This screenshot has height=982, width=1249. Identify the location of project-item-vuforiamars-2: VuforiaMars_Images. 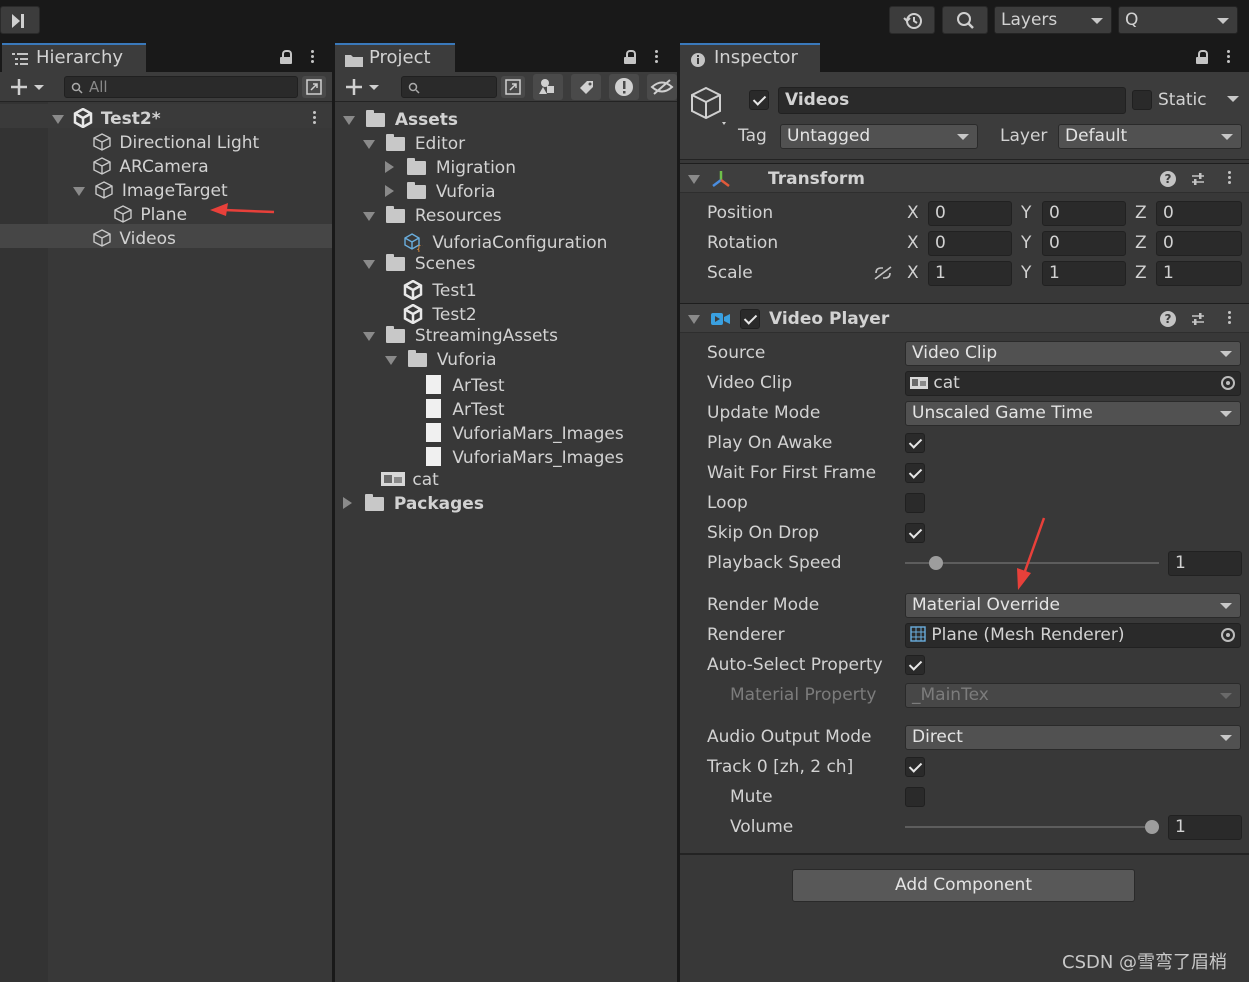
(525, 456).